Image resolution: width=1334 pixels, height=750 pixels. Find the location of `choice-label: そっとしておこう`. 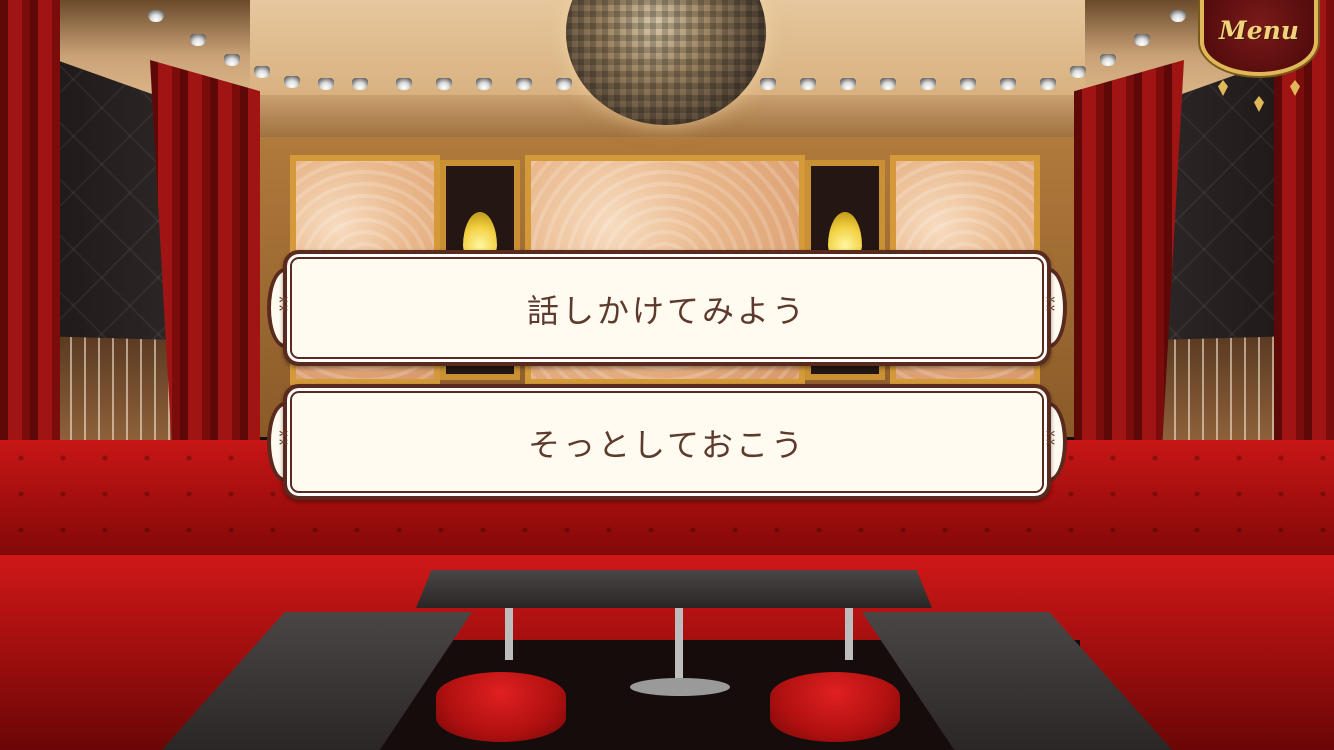

choice-label: そっとしておこう is located at coordinates (667, 445).